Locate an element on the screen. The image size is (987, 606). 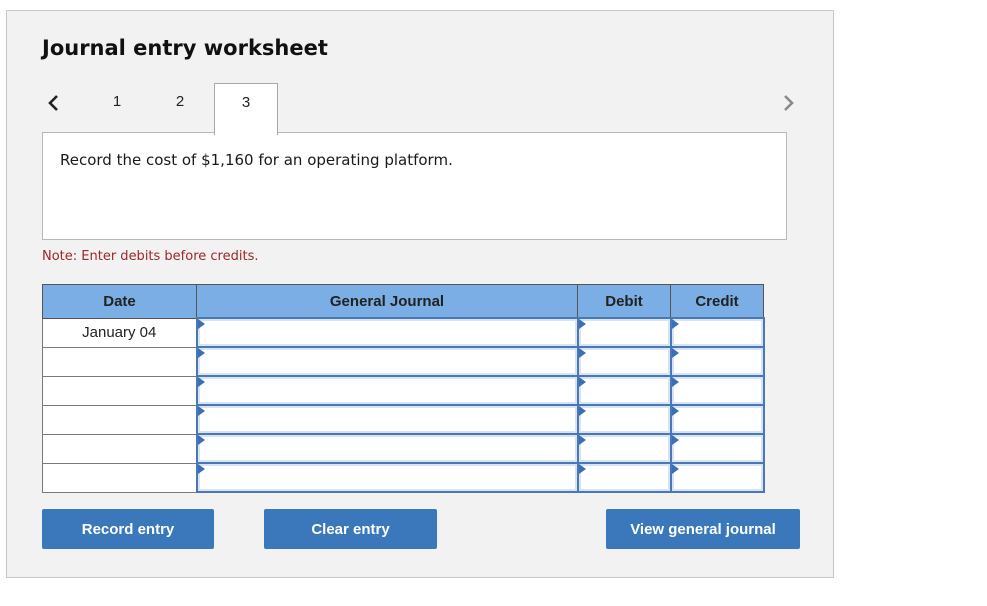
chevron-left-icon is located at coordinates (53, 103).